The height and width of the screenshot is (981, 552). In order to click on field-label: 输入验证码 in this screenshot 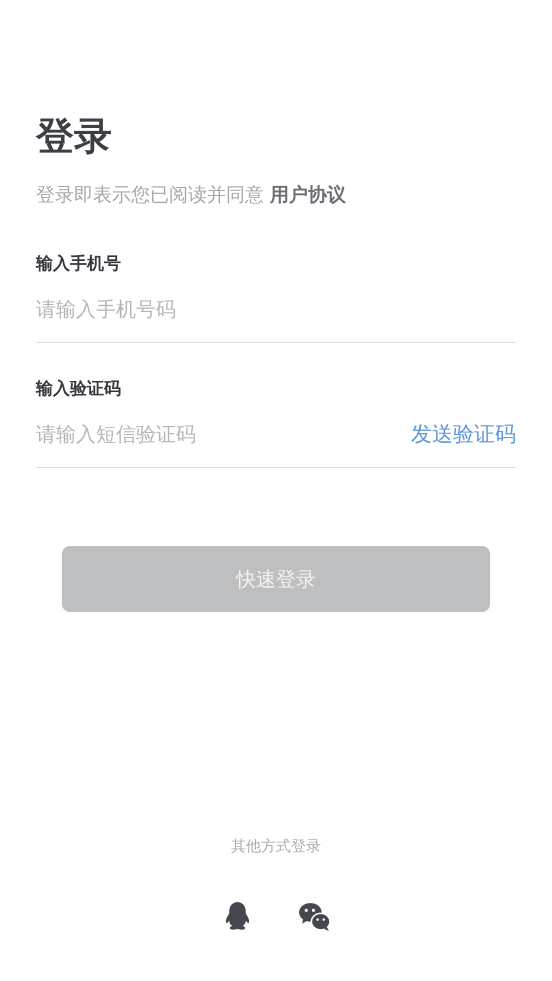, I will do `click(79, 389)`.